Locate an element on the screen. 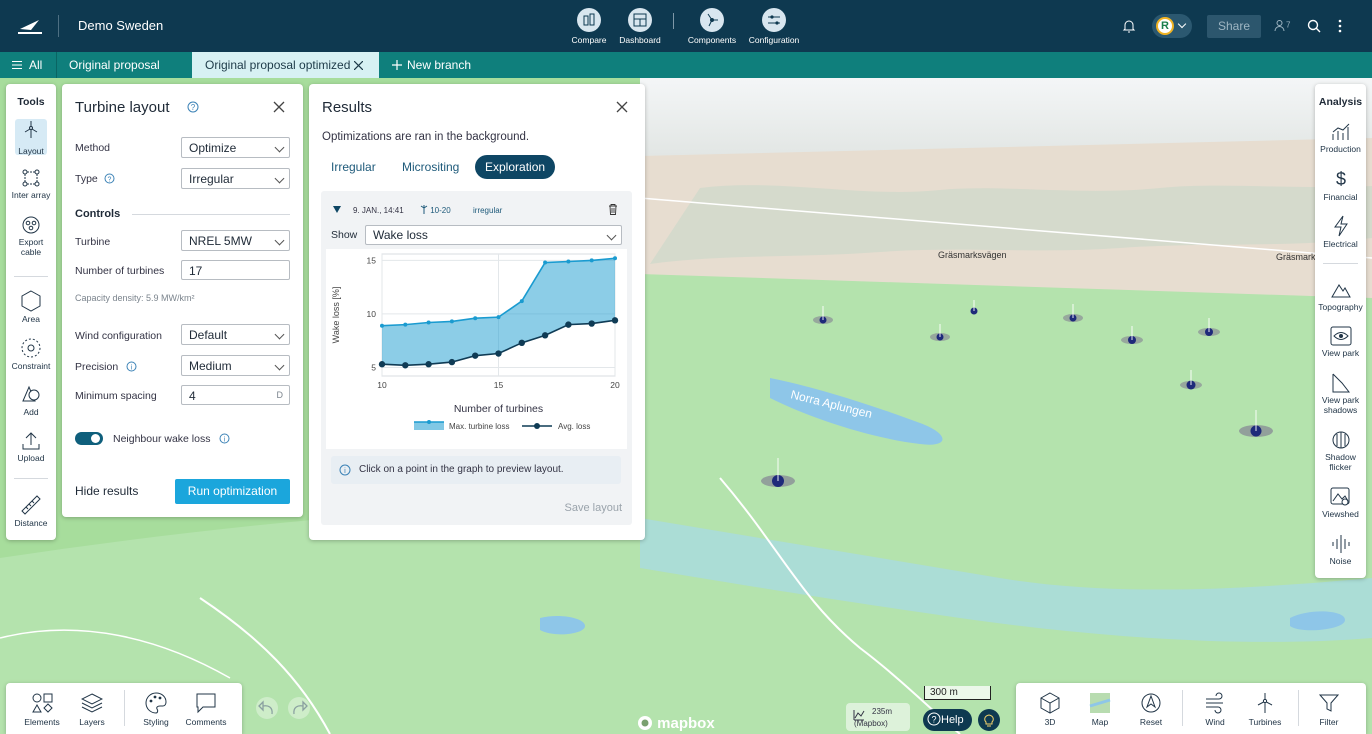 Image resolution: width=1372 pixels, height=734 pixels. tool-area: Area is located at coordinates (31, 307).